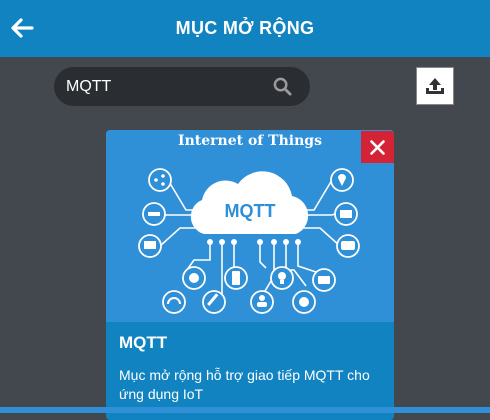 The height and width of the screenshot is (420, 490). What do you see at coordinates (160, 180) in the screenshot?
I see `share-icon` at bounding box center [160, 180].